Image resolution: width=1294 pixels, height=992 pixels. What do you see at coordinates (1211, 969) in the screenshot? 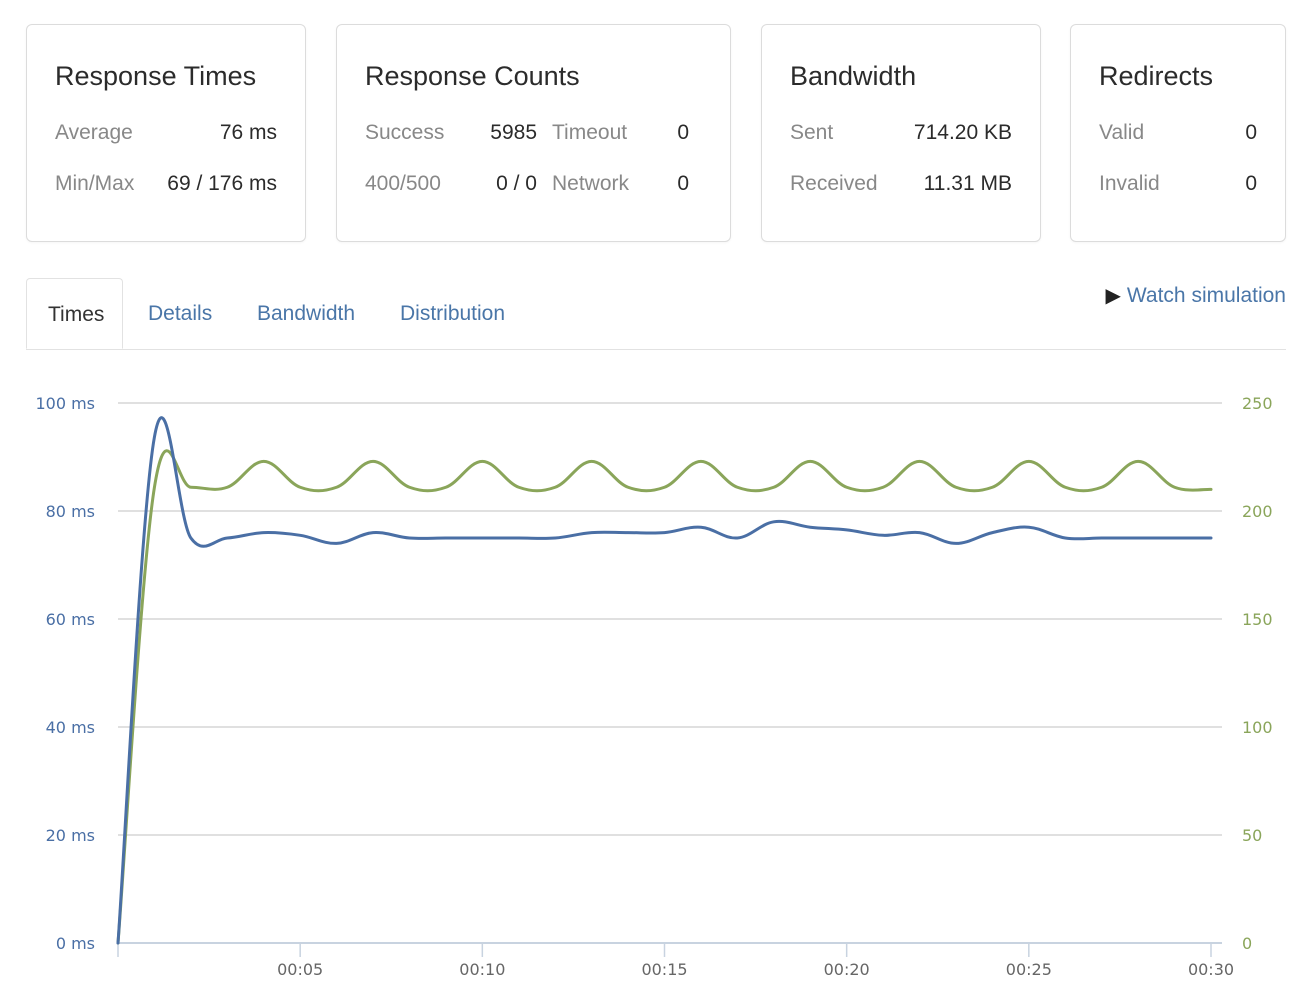
I see `x-tick-label: 00:30` at bounding box center [1211, 969].